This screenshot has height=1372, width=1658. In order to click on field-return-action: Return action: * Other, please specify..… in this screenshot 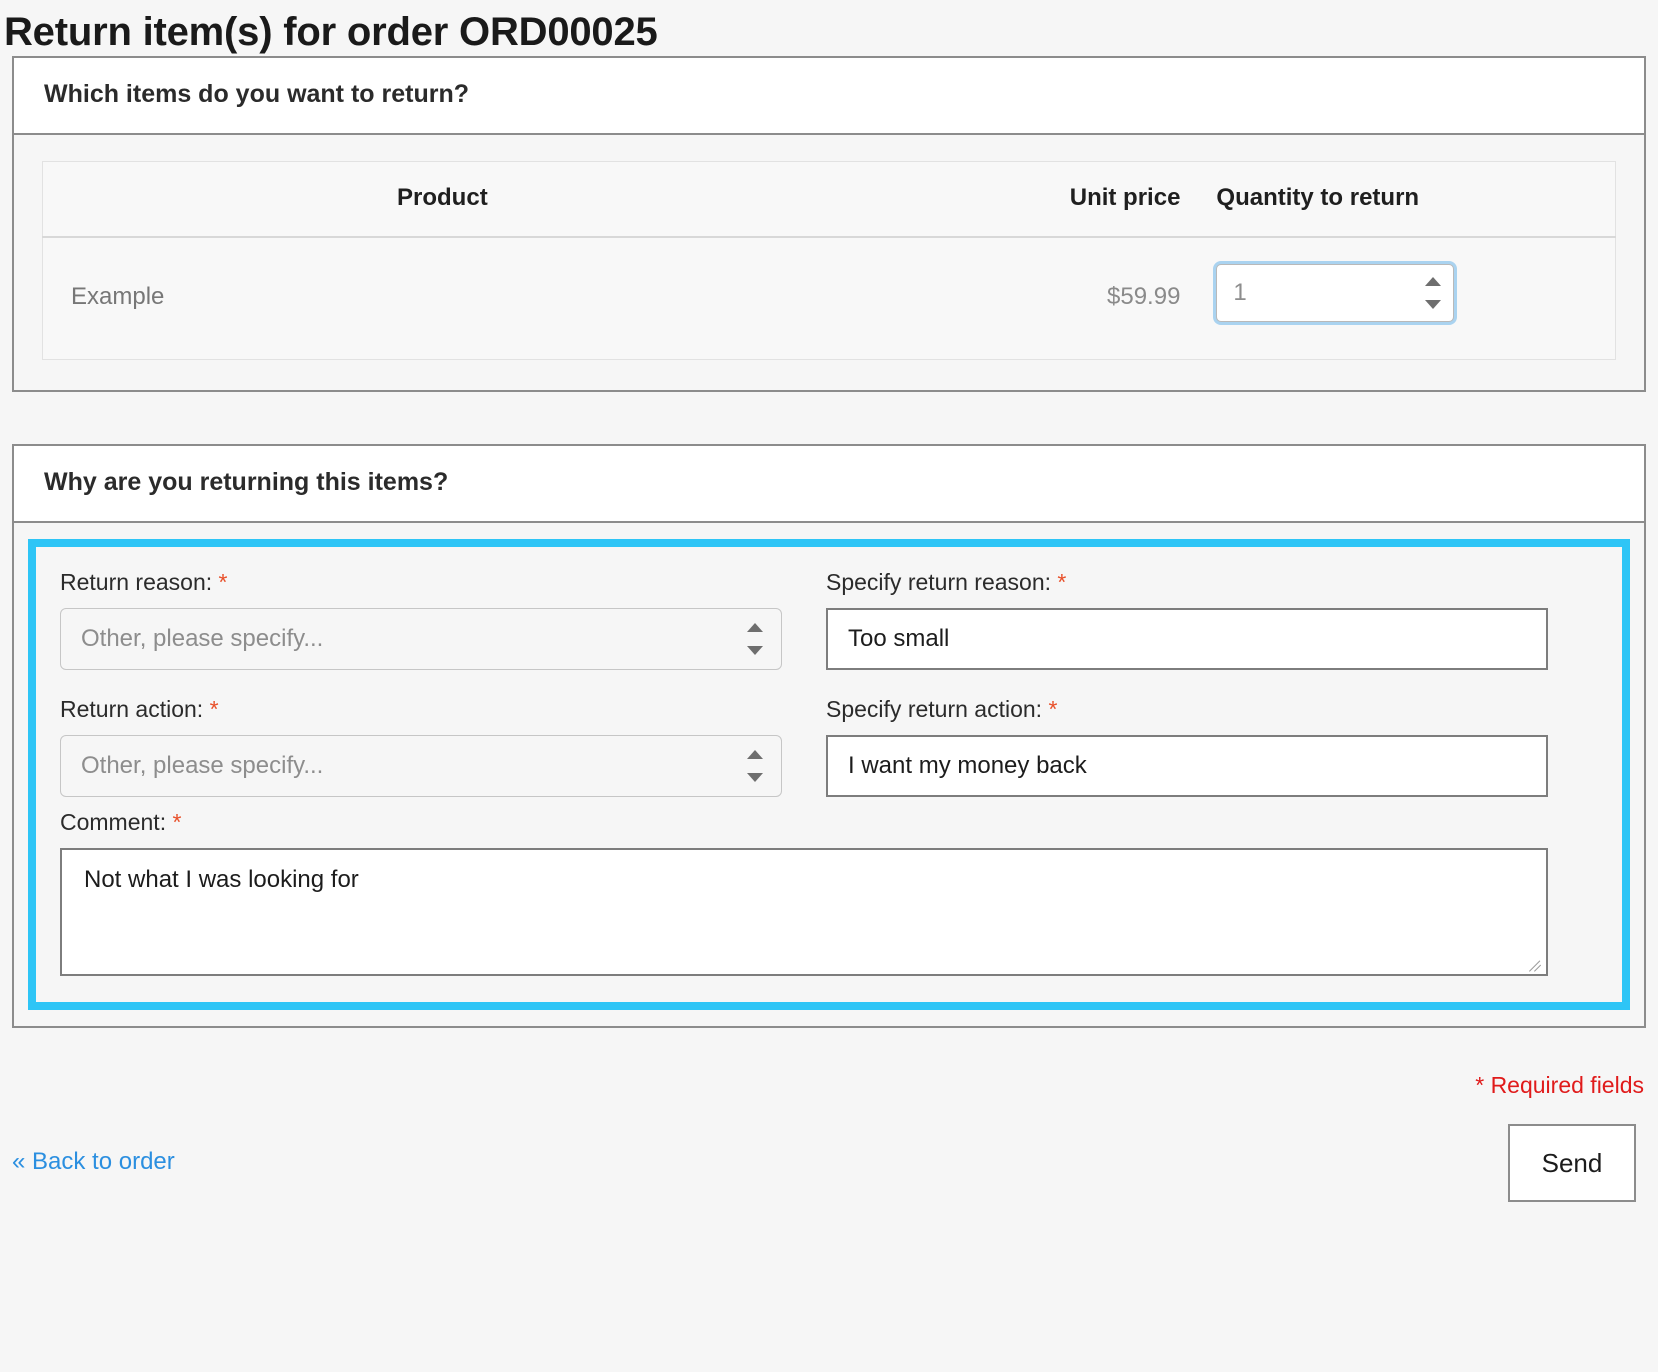, I will do `click(421, 746)`.